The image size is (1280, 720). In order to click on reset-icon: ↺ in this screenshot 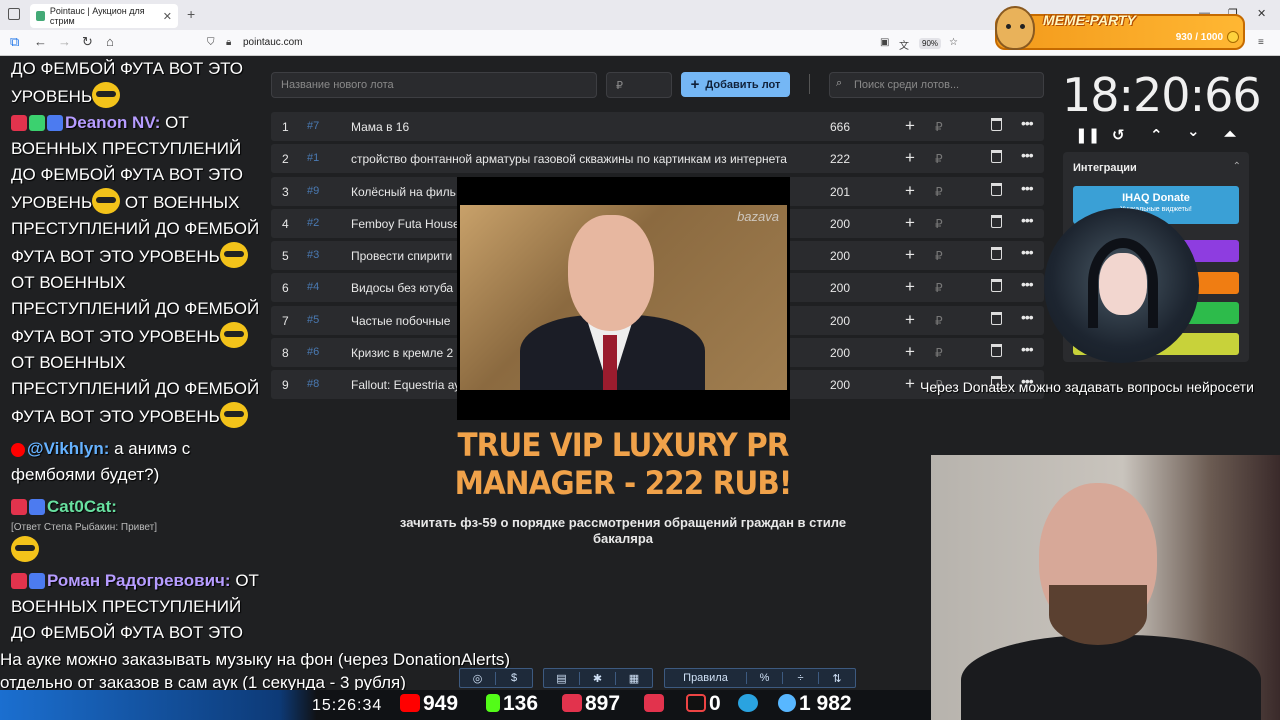, I will do `click(1118, 135)`.